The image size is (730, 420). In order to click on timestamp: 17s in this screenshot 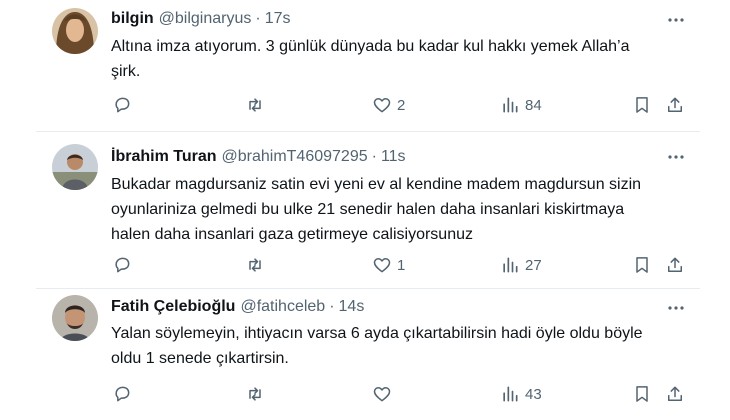, I will do `click(278, 19)`.